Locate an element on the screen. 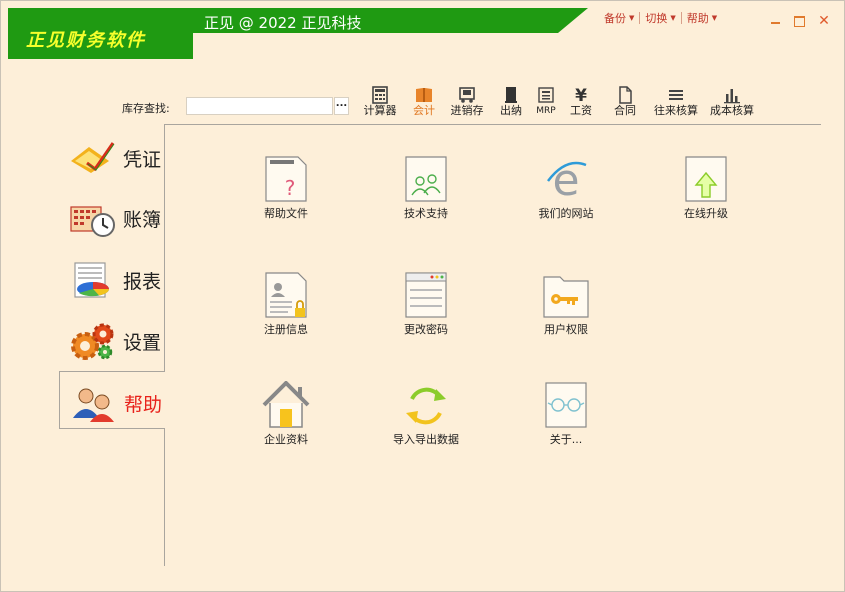 The height and width of the screenshot is (592, 845). tool-mrp: MRP is located at coordinates (546, 104).